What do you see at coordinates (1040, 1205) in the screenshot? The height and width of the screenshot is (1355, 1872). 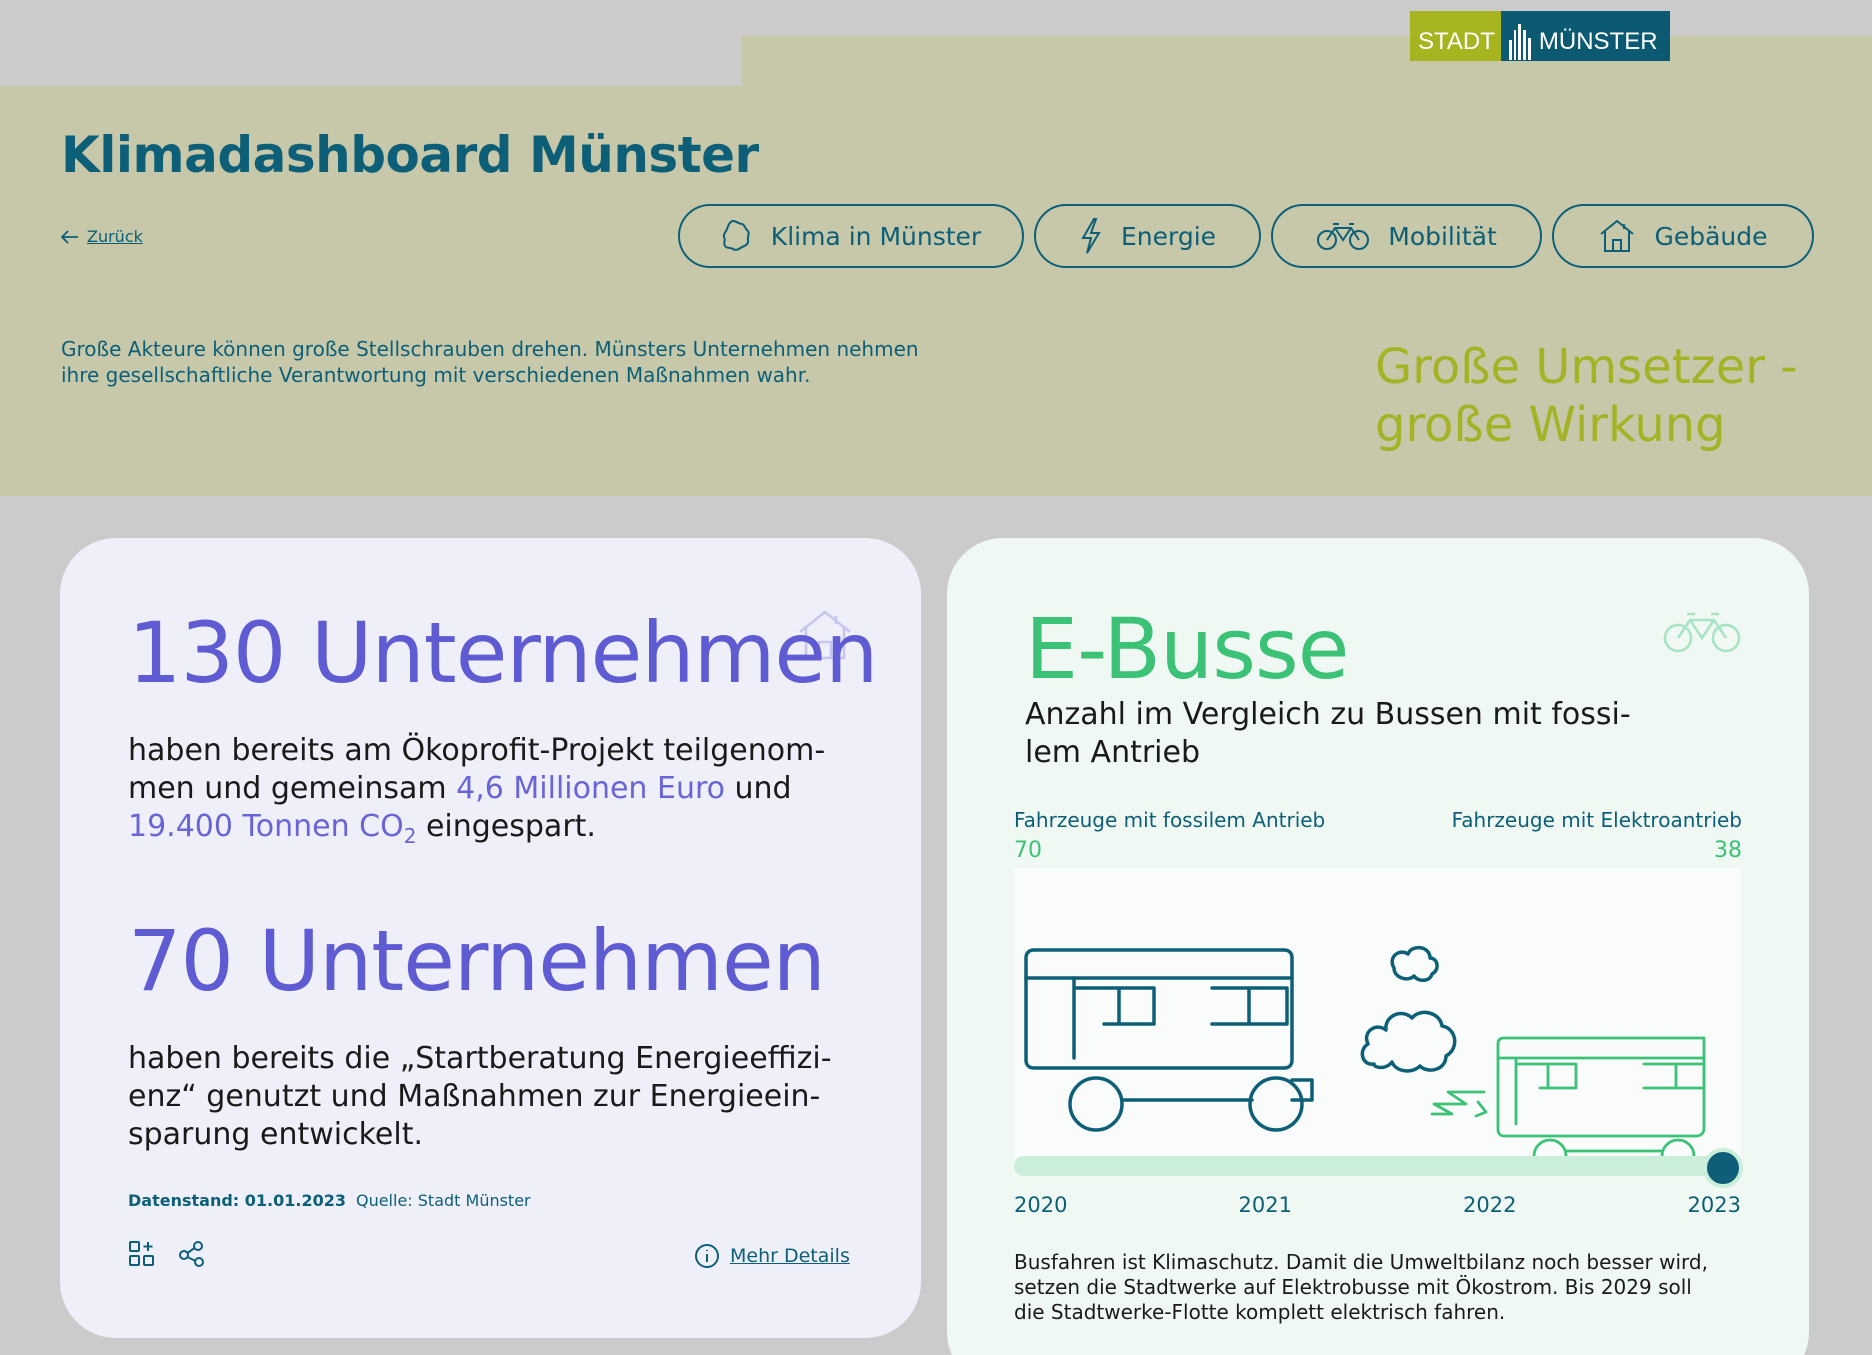 I see `year-label: 2020` at bounding box center [1040, 1205].